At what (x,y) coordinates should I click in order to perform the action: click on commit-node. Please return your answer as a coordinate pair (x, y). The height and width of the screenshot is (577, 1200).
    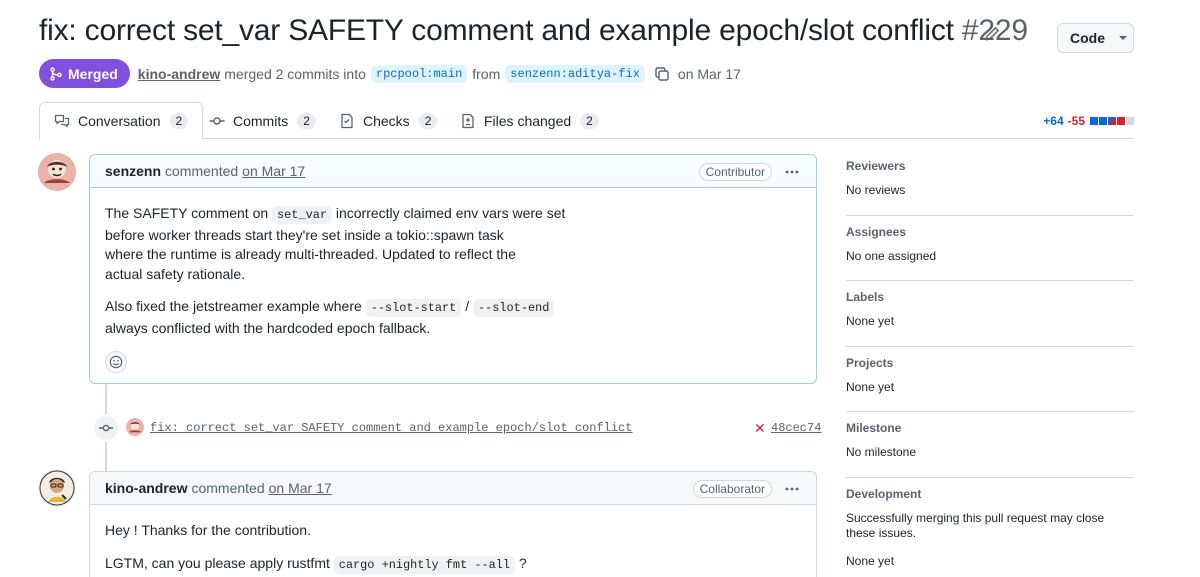
    Looking at the image, I should click on (106, 428).